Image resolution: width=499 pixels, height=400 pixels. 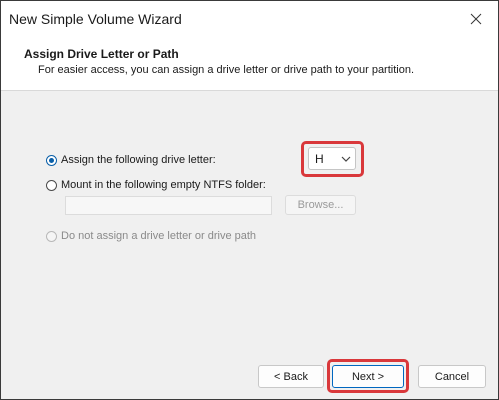 What do you see at coordinates (101, 54) in the screenshot?
I see `page-title: Assign Drive Letter or Path` at bounding box center [101, 54].